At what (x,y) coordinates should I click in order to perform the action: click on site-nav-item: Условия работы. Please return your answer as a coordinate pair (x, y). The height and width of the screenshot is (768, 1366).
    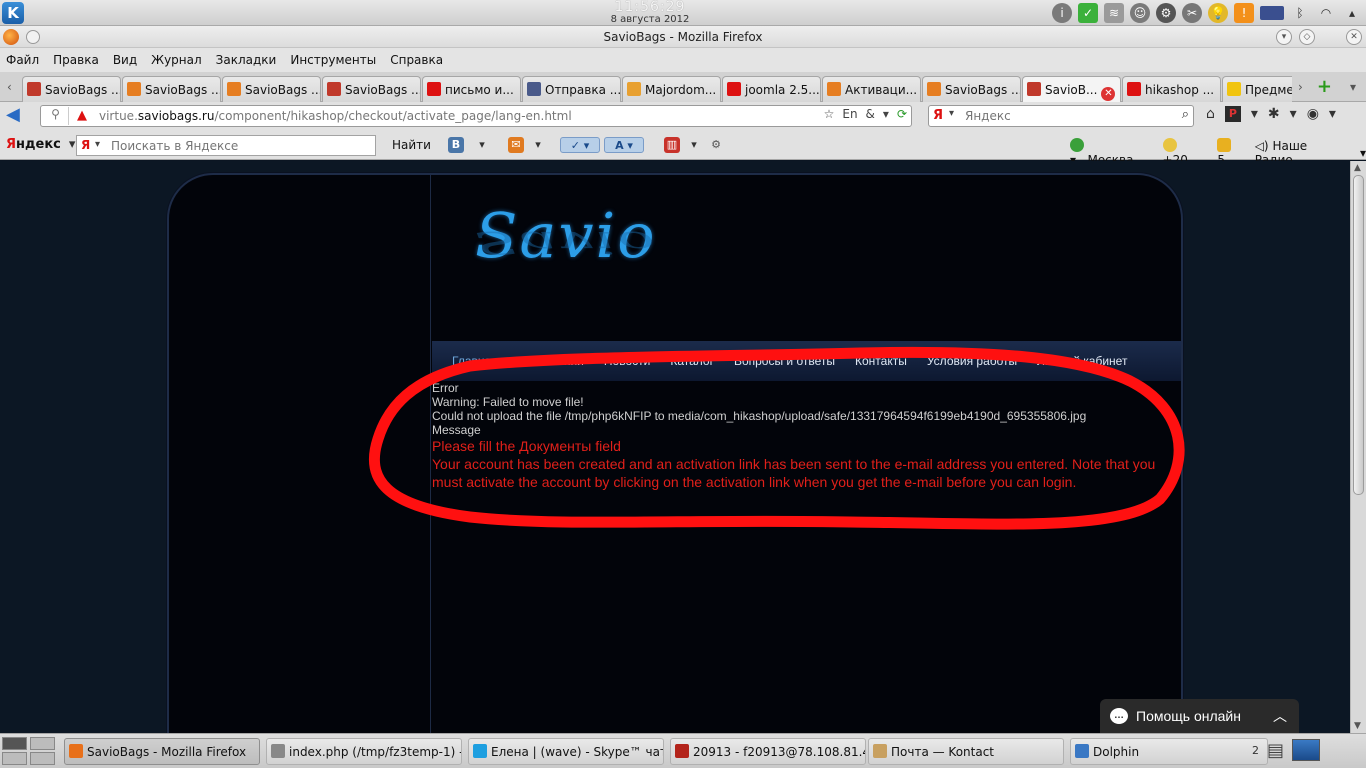
    Looking at the image, I should click on (972, 361).